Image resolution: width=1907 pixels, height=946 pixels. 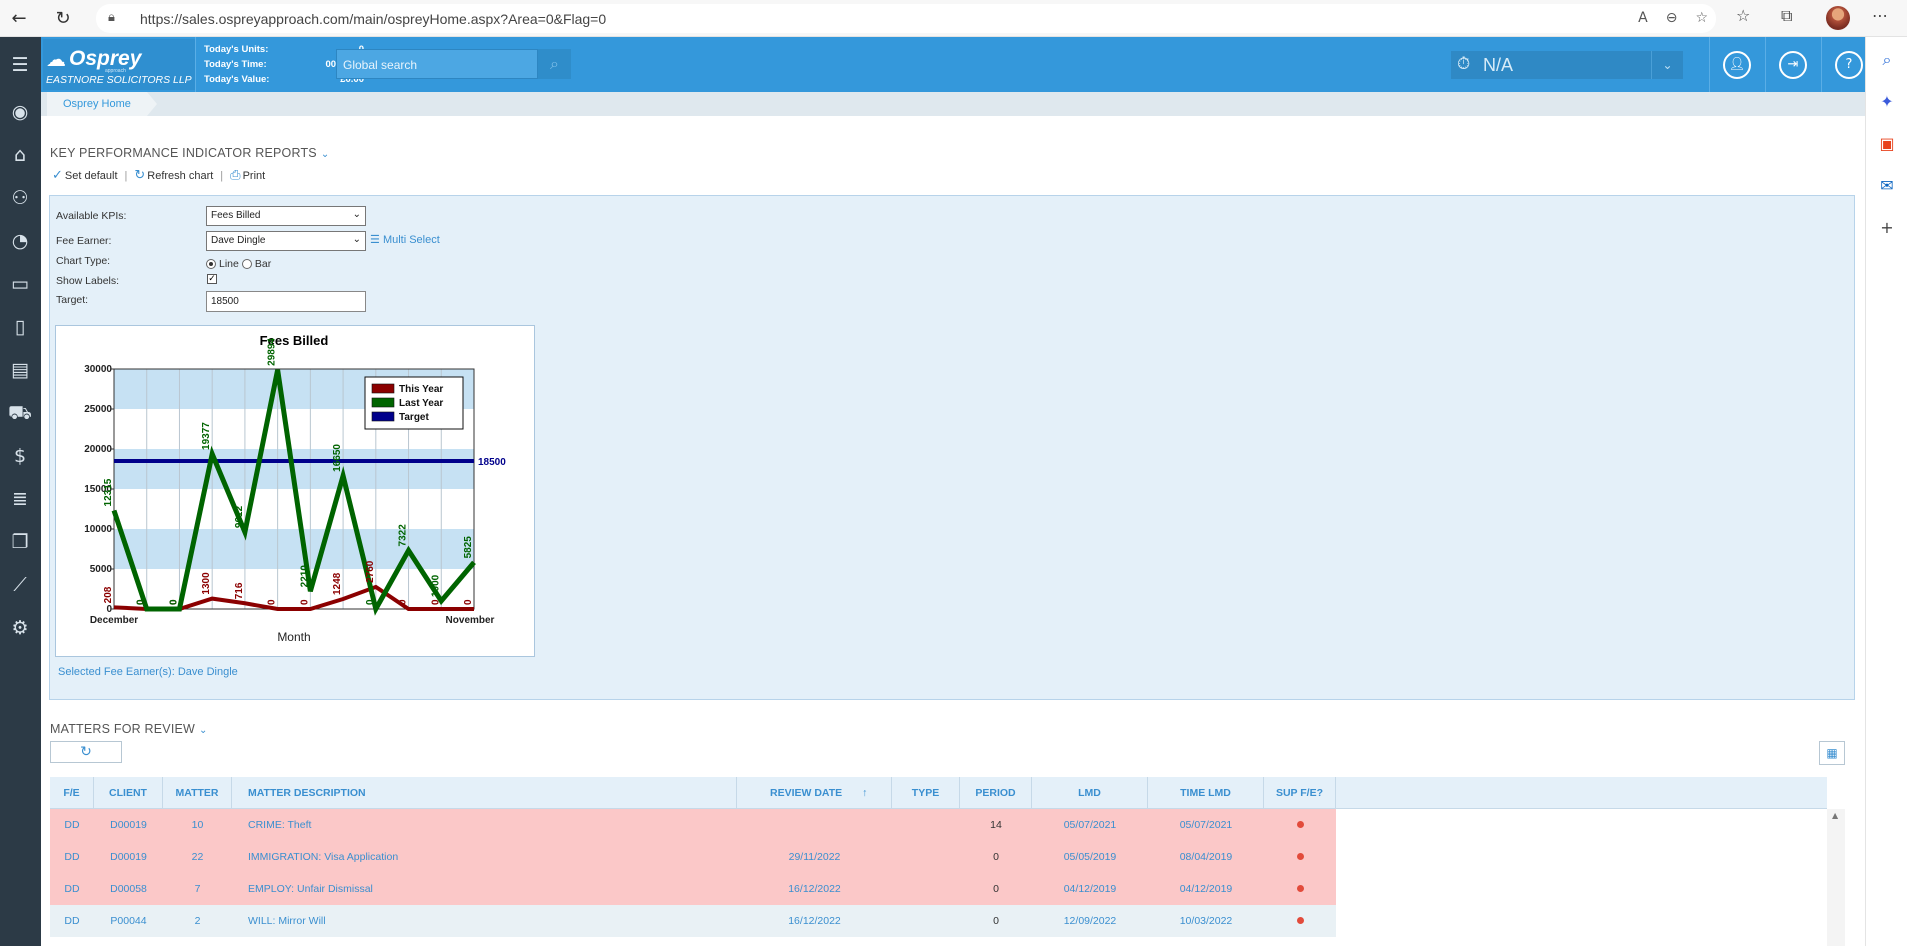 I want to click on chart-type-label: Chart Type:, so click(x=83, y=261).